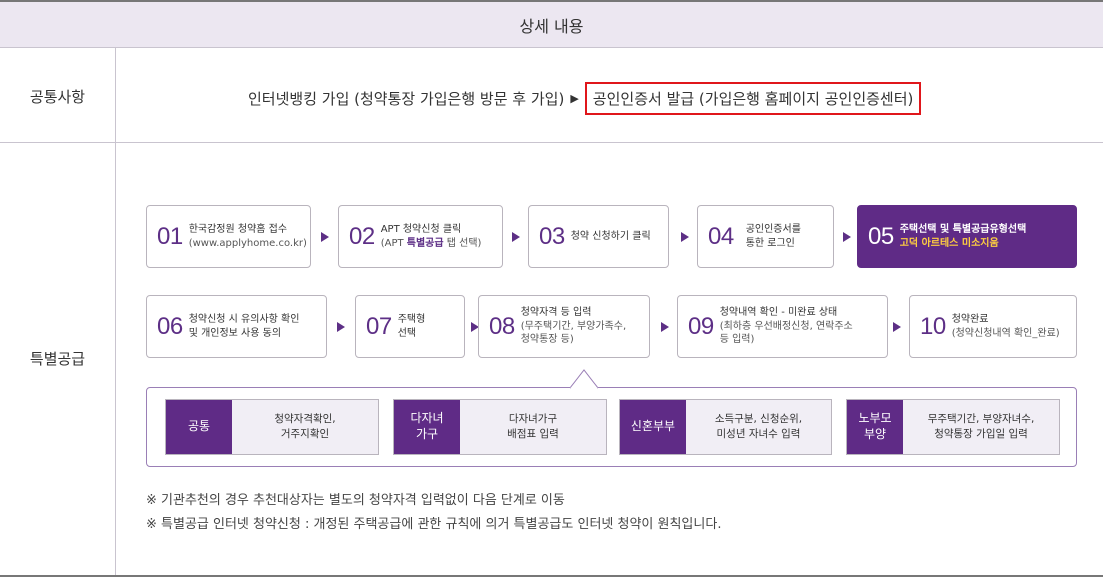 This screenshot has width=1103, height=577. I want to click on step-08: 08 청약자격 등 입력 (무주택기간, 부양가족수, 청약통장 등), so click(564, 326).